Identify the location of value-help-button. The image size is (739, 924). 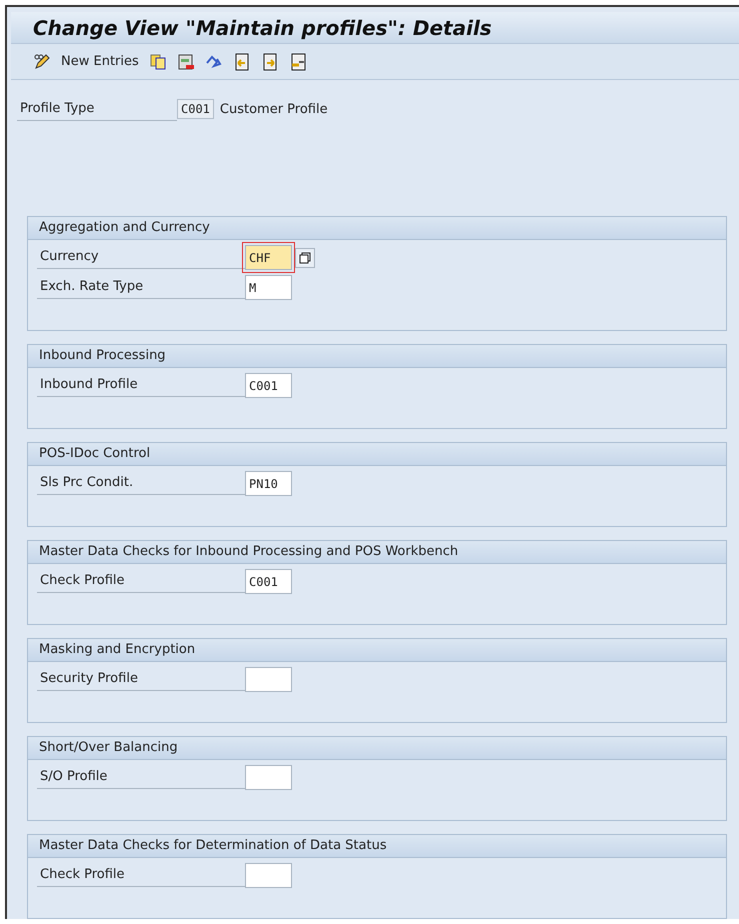
(305, 258).